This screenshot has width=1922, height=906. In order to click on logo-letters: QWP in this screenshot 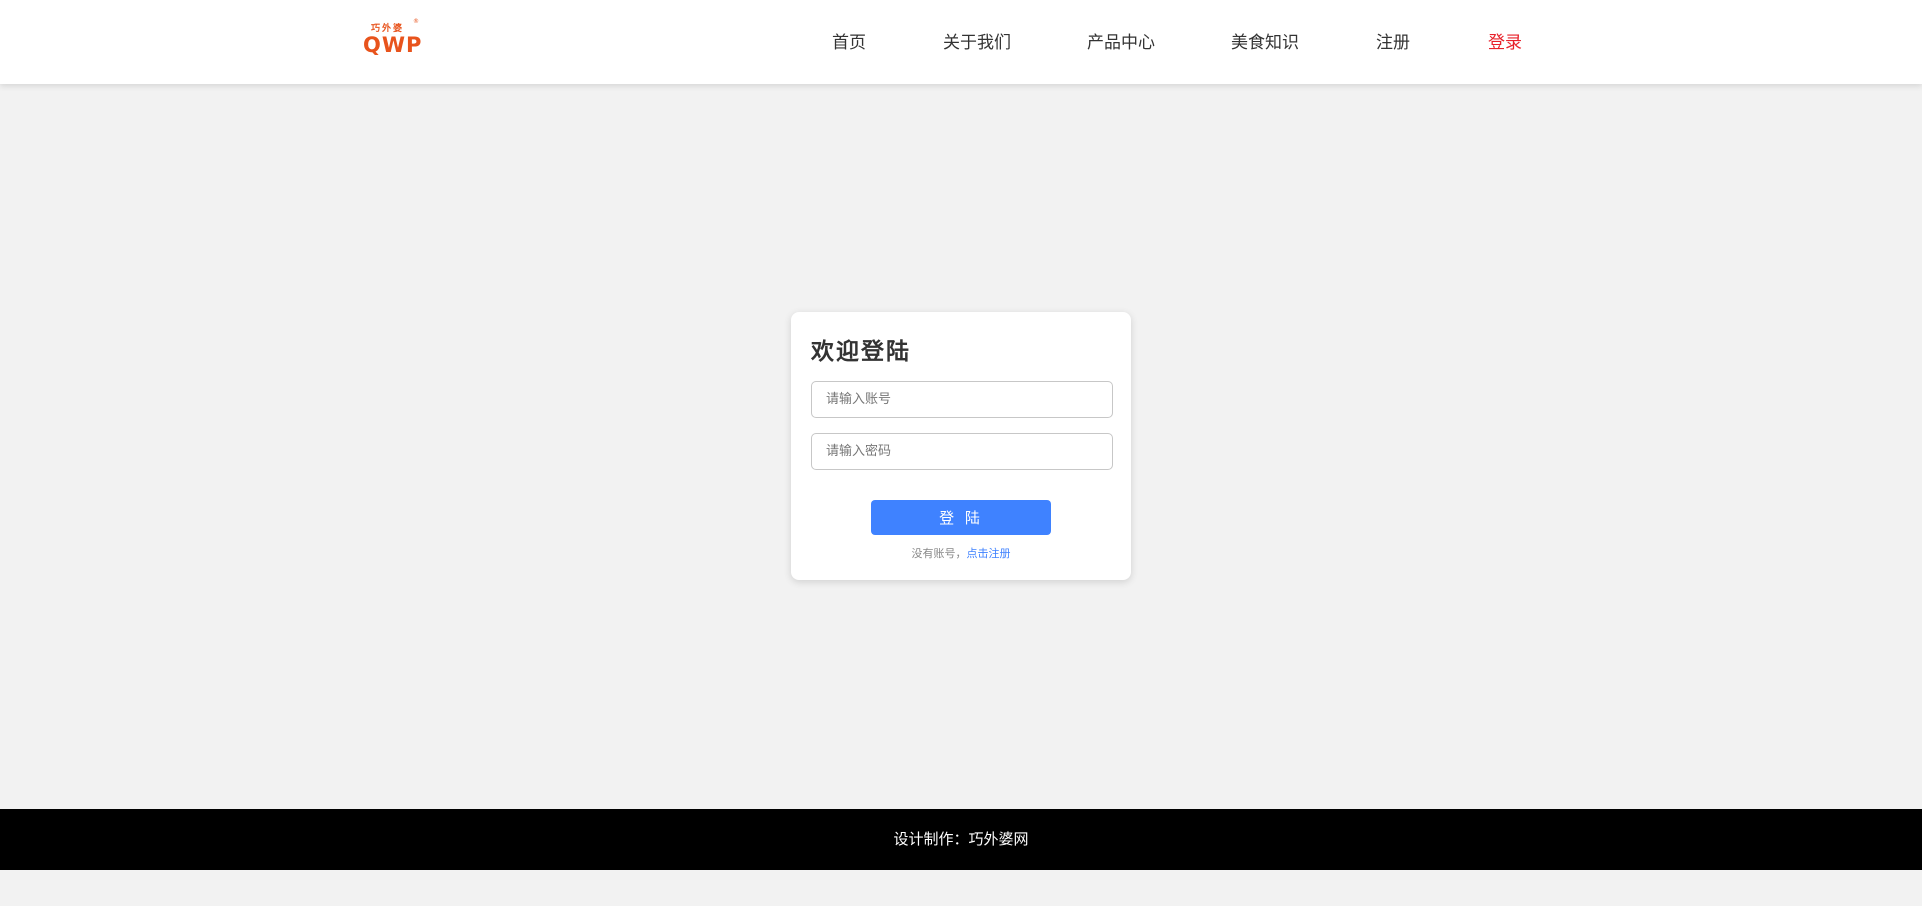, I will do `click(393, 45)`.